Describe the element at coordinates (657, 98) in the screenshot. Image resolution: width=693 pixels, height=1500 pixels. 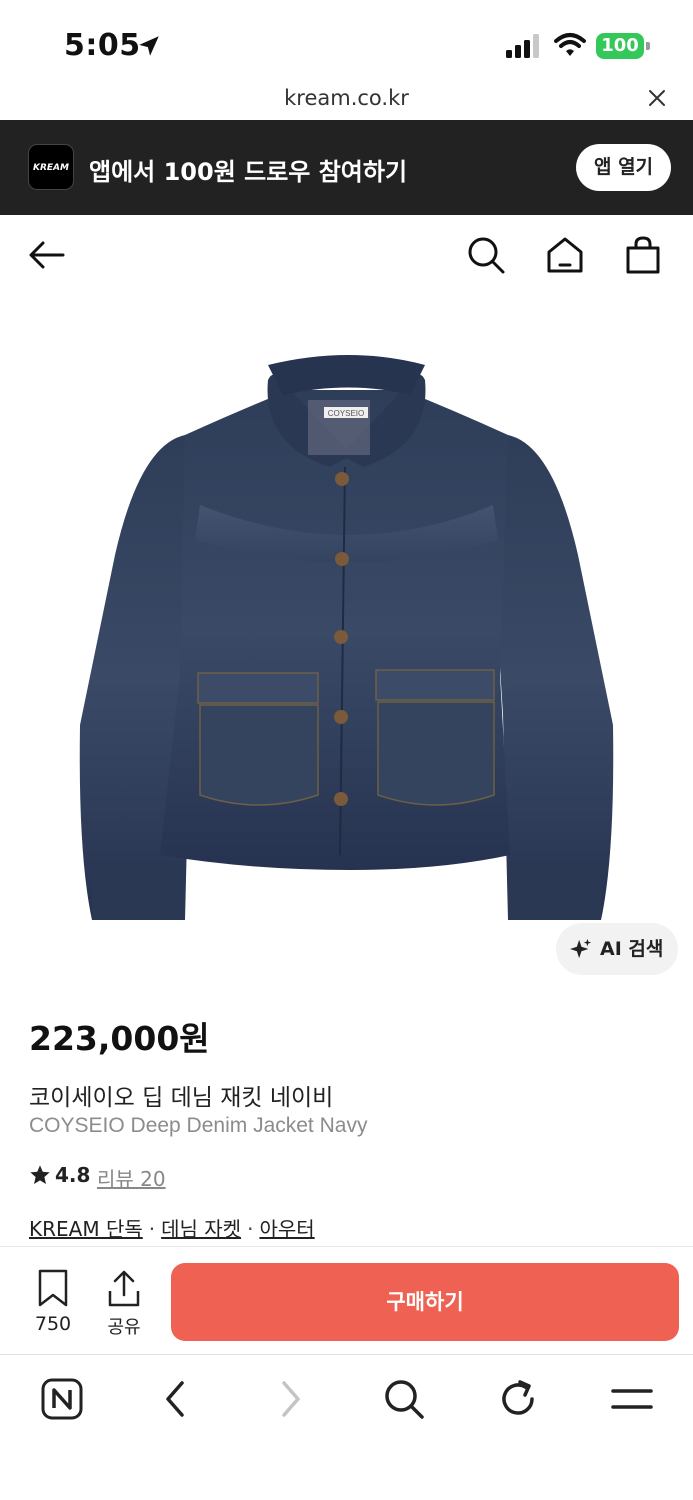
I see `close-icon` at that location.